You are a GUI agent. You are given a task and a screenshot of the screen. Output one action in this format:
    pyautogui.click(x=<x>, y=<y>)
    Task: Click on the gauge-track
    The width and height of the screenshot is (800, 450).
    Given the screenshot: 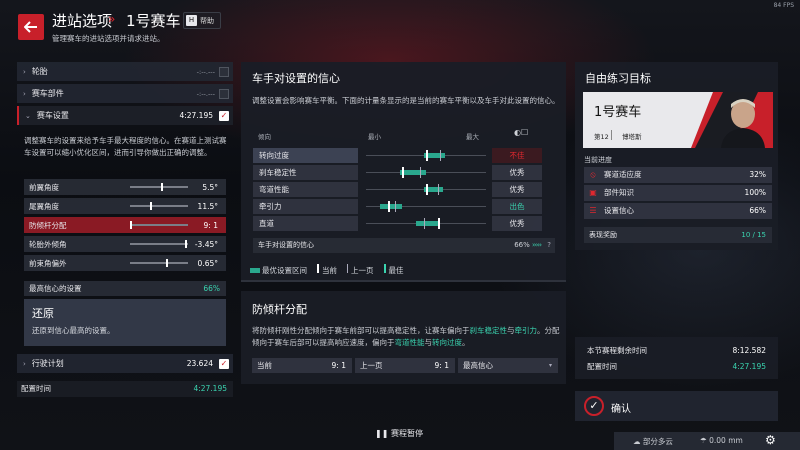 What is the action you would take?
    pyautogui.click(x=426, y=172)
    